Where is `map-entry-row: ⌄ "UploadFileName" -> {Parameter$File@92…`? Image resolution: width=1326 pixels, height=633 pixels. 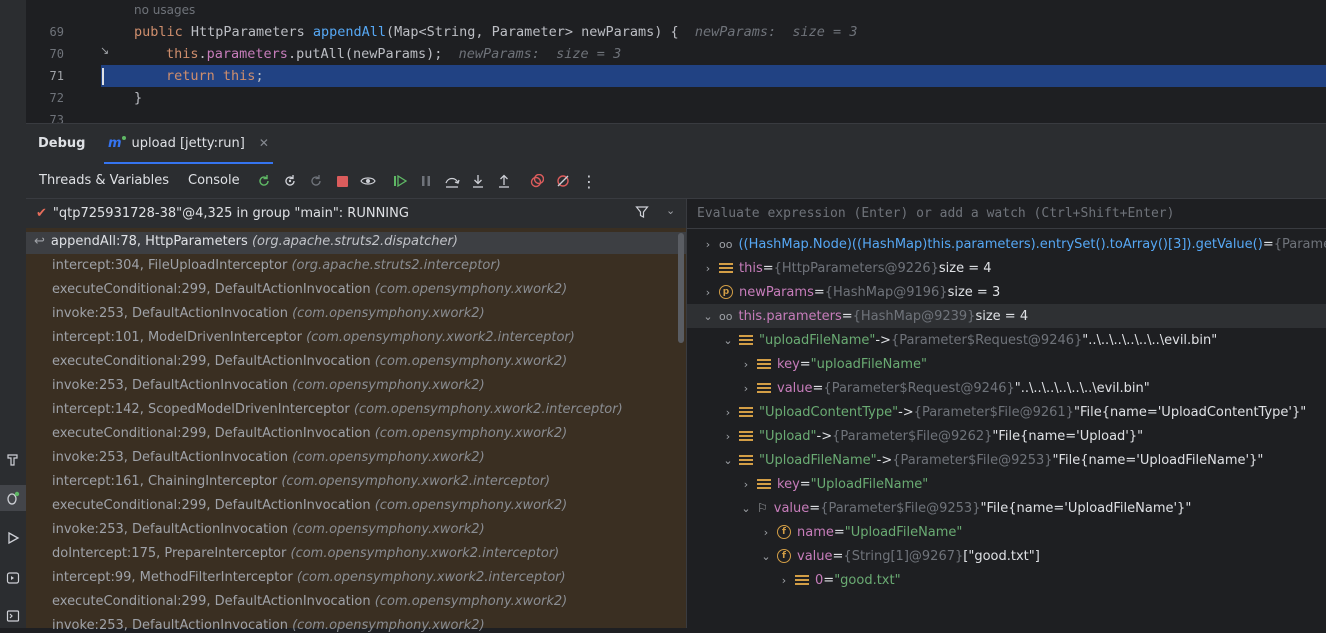
map-entry-row: ⌄ "UploadFileName" -> {Parameter$File@92… is located at coordinates (992, 460).